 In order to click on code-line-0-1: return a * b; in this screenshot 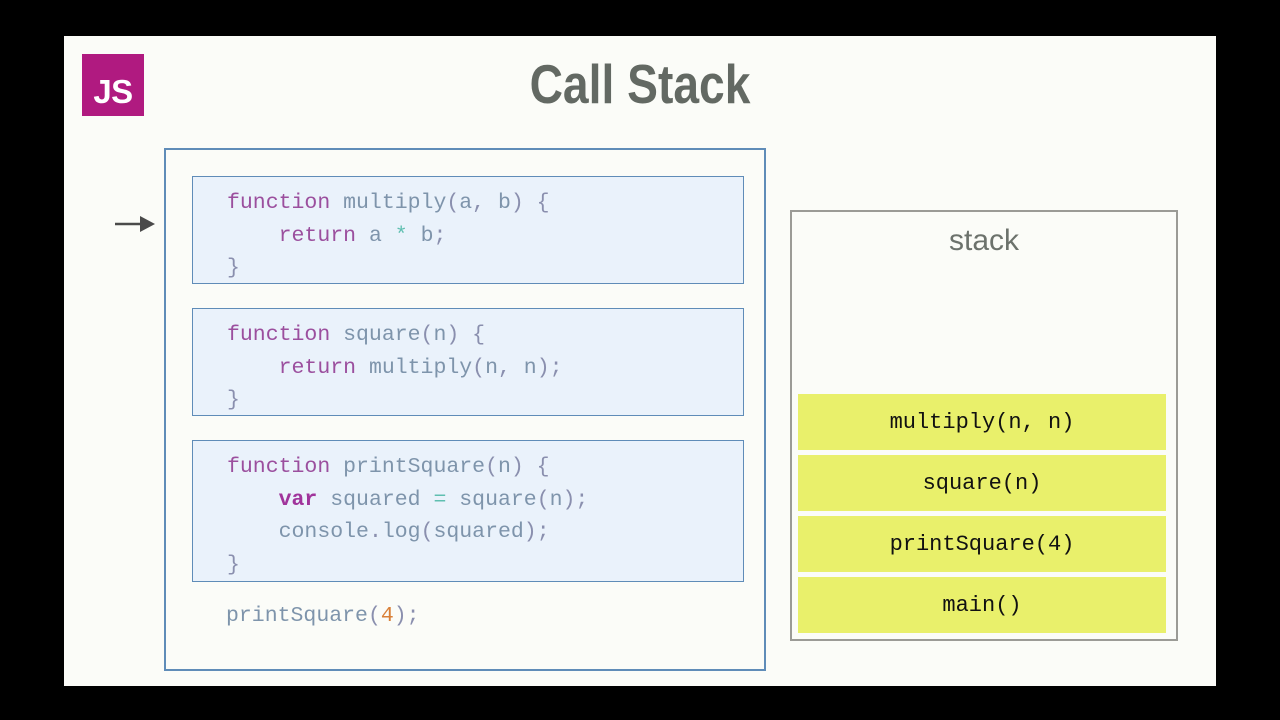, I will do `click(468, 236)`.